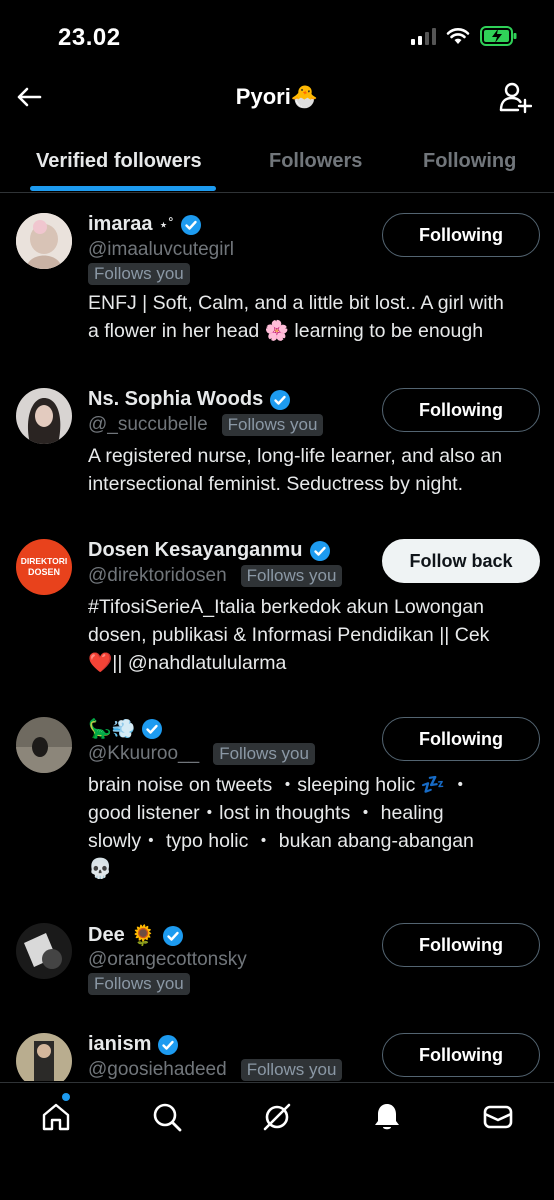 Image resolution: width=554 pixels, height=1200 pixels. Describe the element at coordinates (148, 424) in the screenshot. I see `user-handle: @_succubelle` at that location.